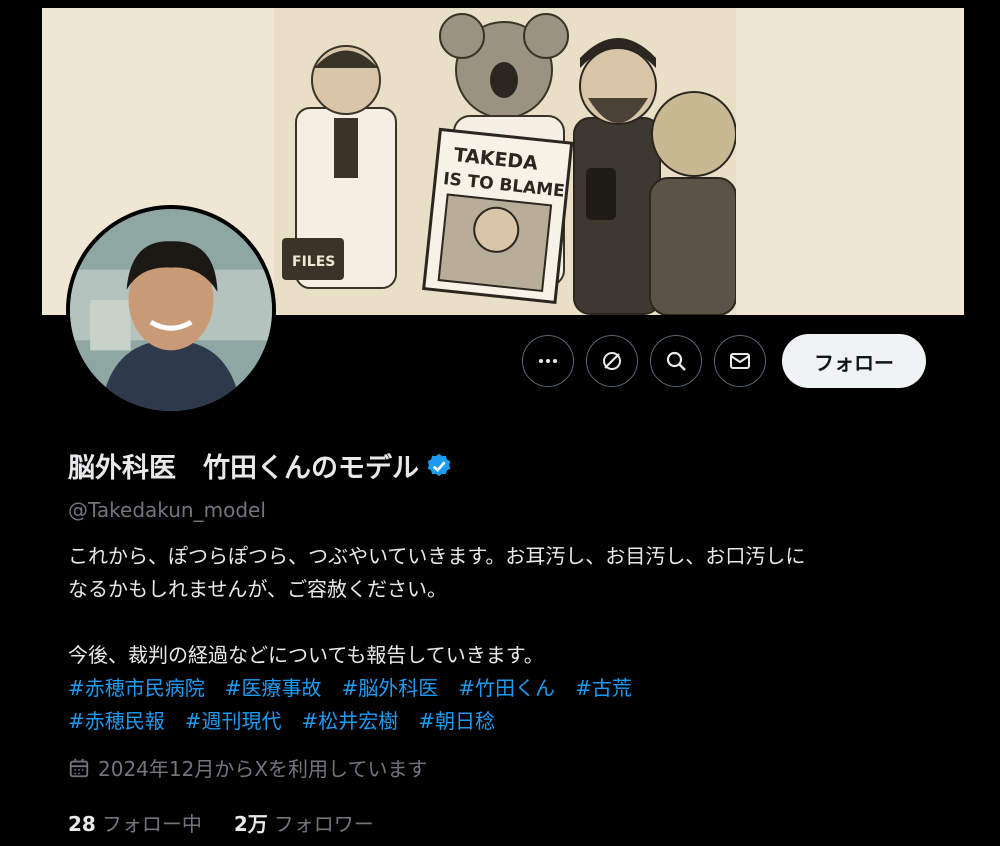 The height and width of the screenshot is (846, 1000). I want to click on join-date-text: 2024年12月からXを利用しています, so click(263, 769).